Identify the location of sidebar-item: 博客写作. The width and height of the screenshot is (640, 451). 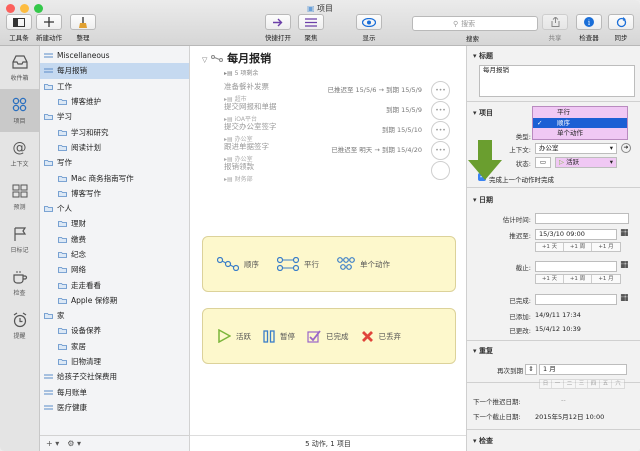
(114, 193).